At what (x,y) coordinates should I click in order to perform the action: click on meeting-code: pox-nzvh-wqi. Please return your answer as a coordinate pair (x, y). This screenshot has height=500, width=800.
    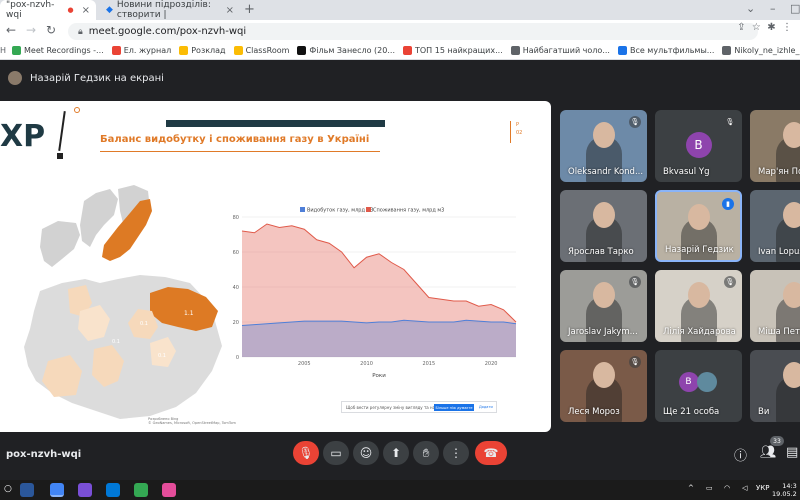
    Looking at the image, I should click on (44, 454).